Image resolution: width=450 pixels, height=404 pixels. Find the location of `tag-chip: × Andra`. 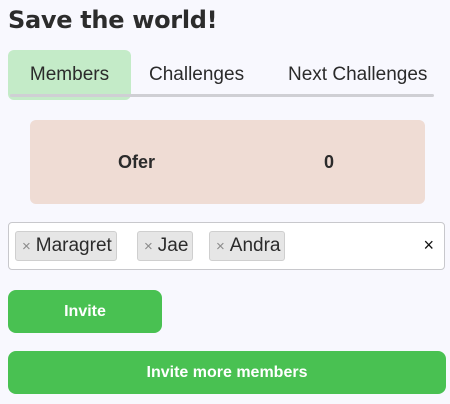

tag-chip: × Andra is located at coordinates (247, 246).